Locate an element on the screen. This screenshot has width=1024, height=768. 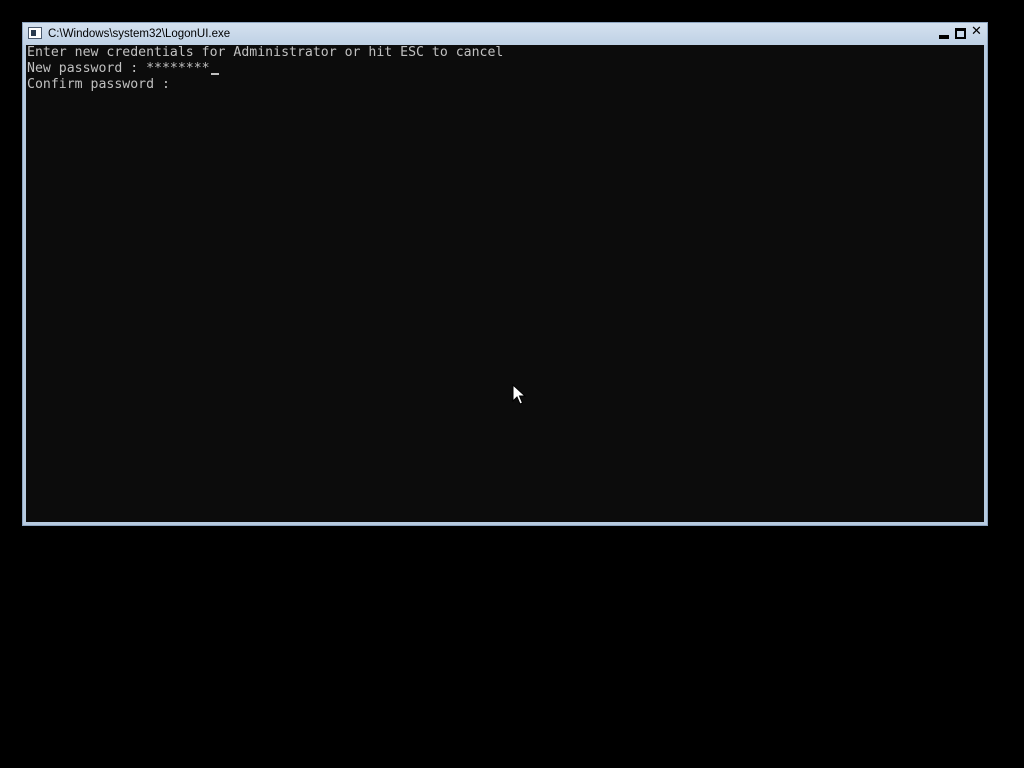
close-icon: ✕ is located at coordinates (976, 31).